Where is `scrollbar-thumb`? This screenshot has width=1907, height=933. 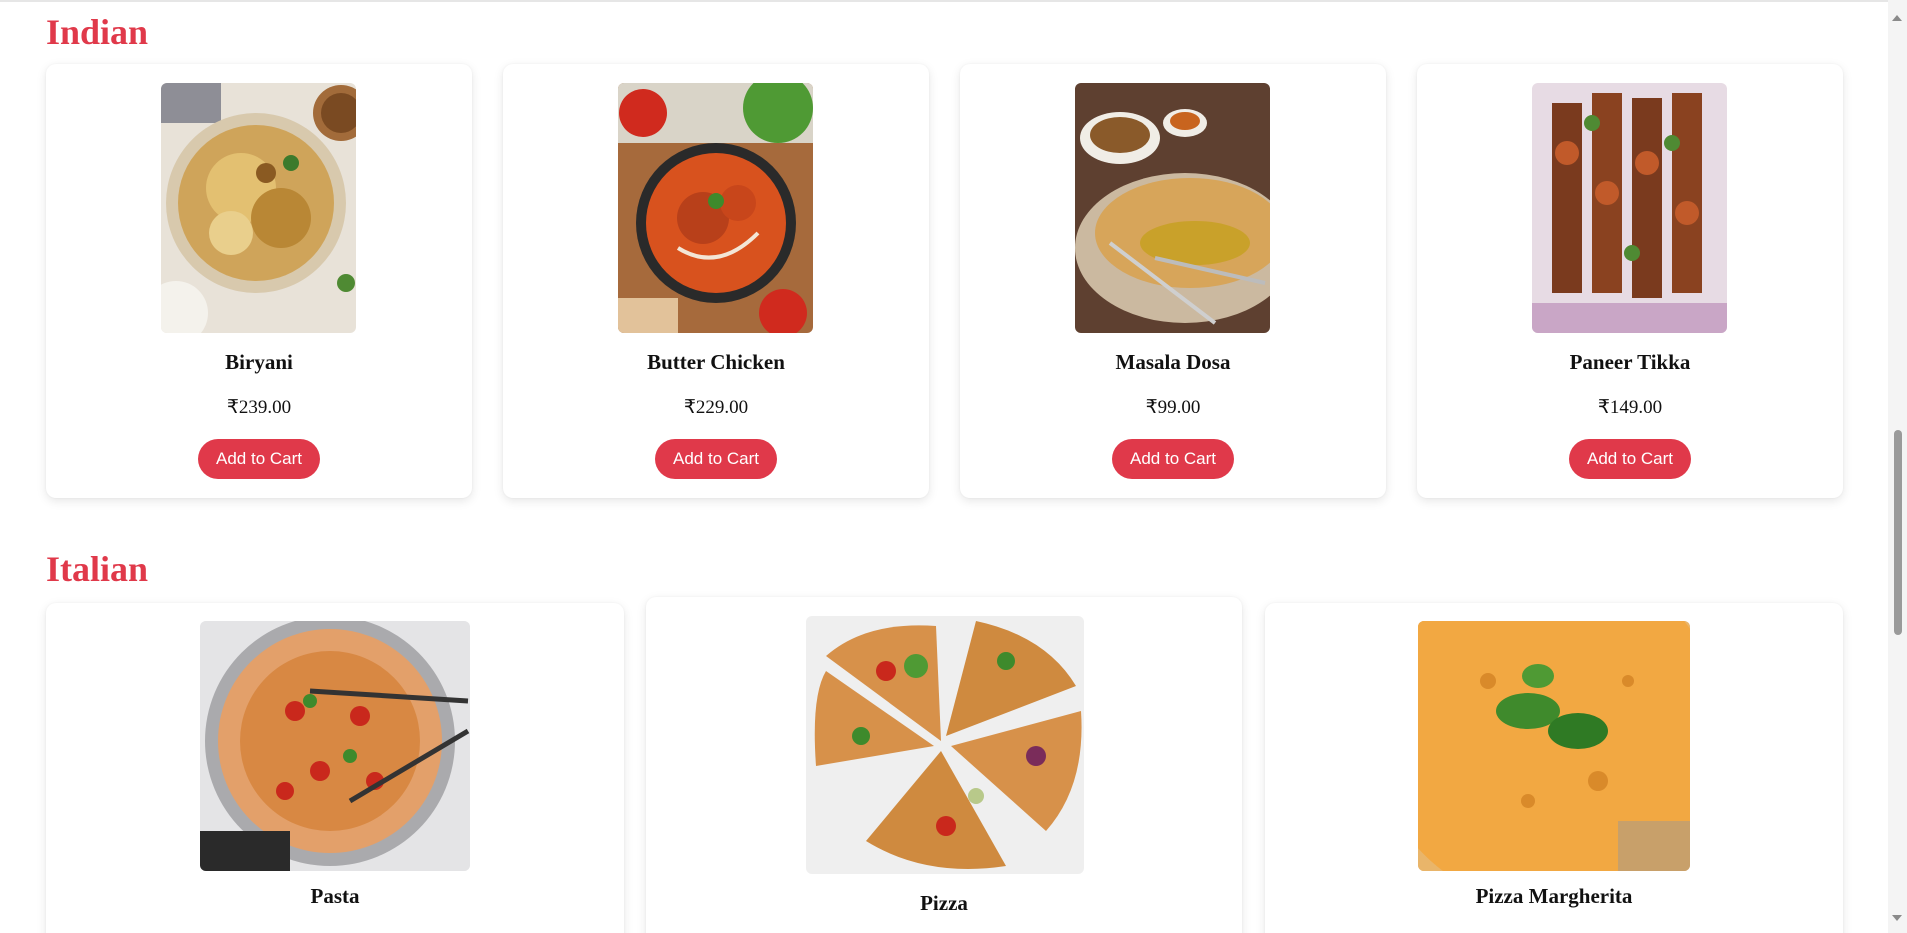 scrollbar-thumb is located at coordinates (1898, 532).